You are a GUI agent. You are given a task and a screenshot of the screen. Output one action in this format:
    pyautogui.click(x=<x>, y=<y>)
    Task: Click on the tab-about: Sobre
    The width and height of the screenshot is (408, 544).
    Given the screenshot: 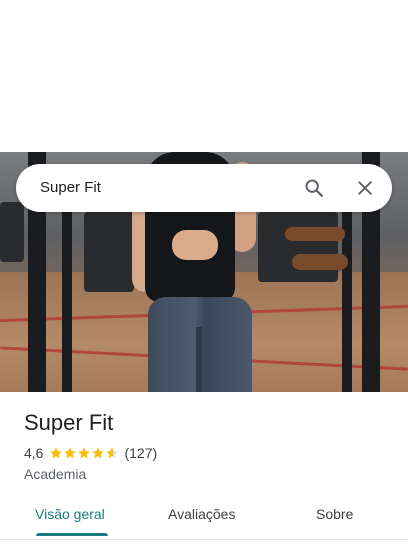 What is the action you would take?
    pyautogui.click(x=334, y=514)
    